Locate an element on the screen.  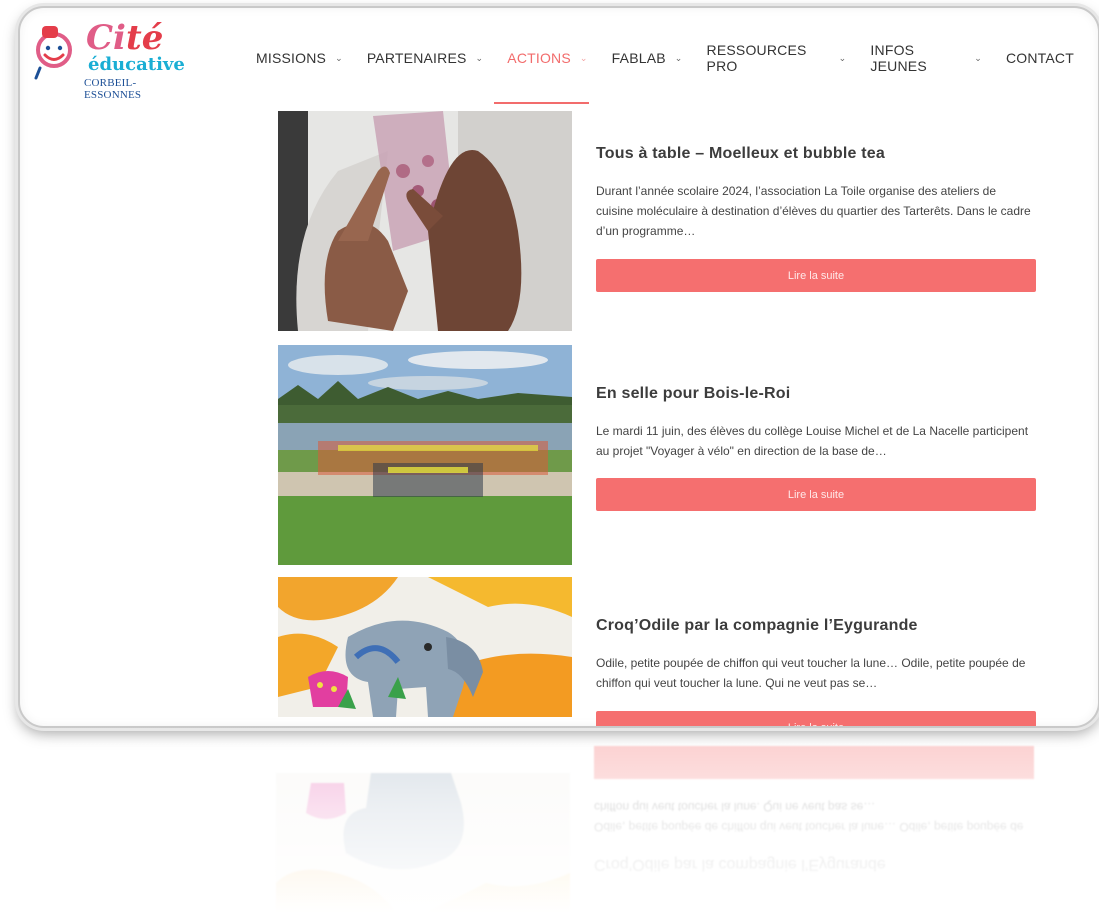
post-thumbnail-bubble-tea is located at coordinates (425, 221).